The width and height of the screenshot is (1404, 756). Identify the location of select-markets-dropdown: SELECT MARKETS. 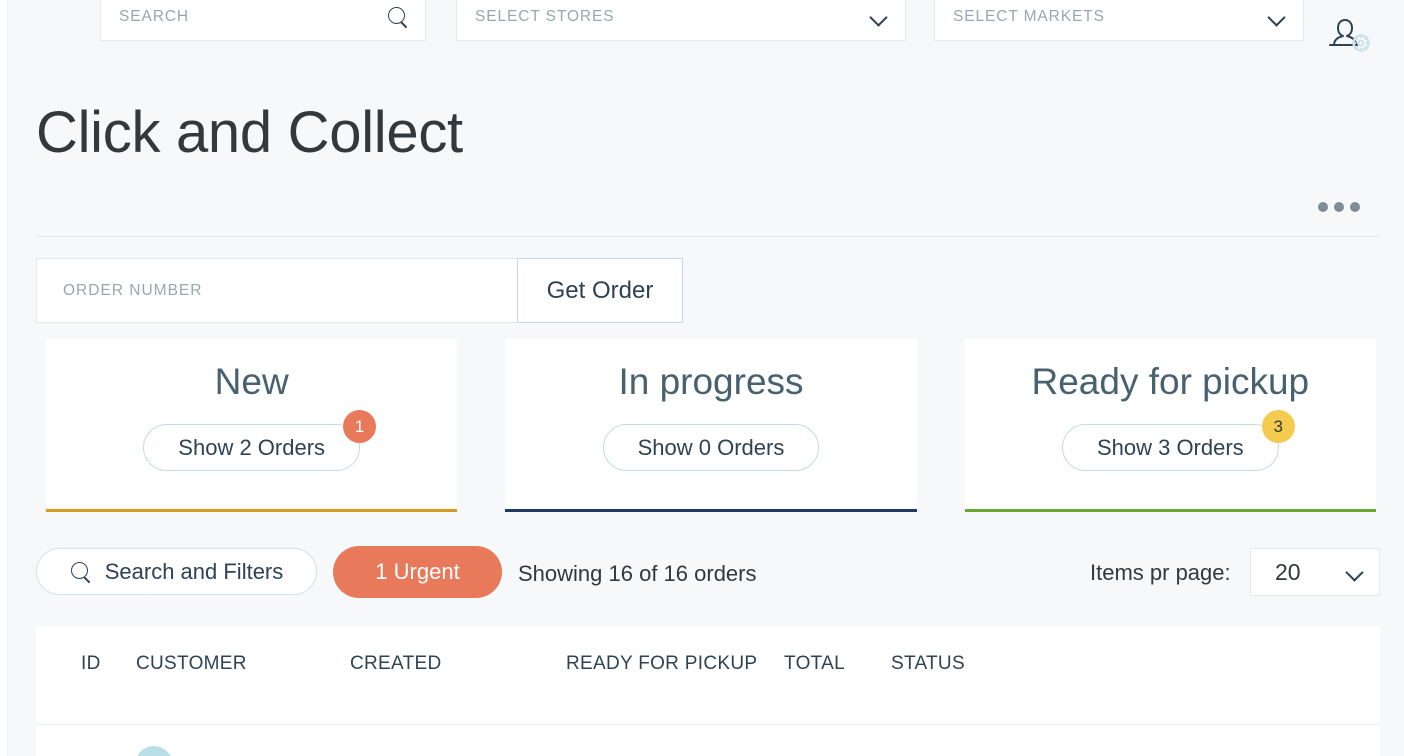
(1119, 20).